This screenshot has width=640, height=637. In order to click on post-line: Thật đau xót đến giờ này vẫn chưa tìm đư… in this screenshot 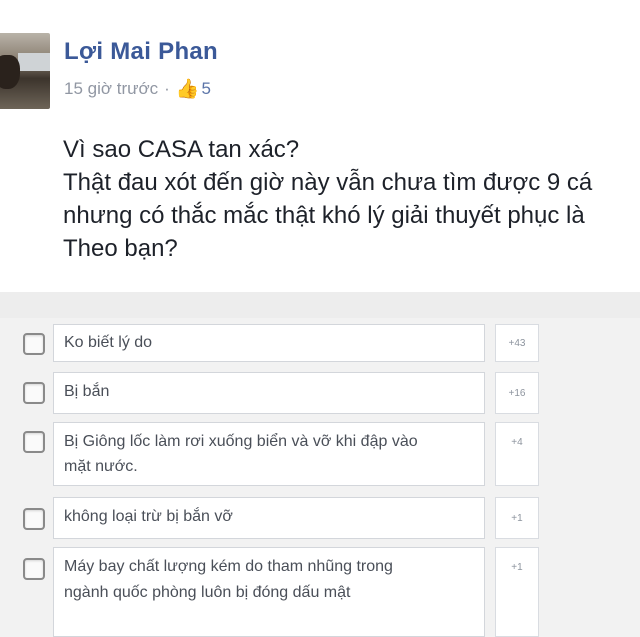, I will do `click(328, 182)`.